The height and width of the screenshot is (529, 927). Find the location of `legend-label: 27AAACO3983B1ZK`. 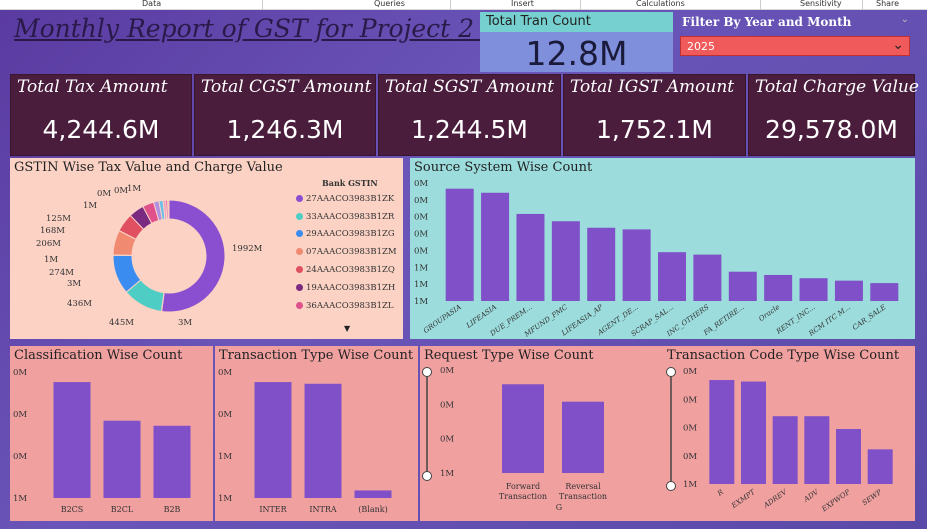

legend-label: 27AAACO3983B1ZK is located at coordinates (350, 199).